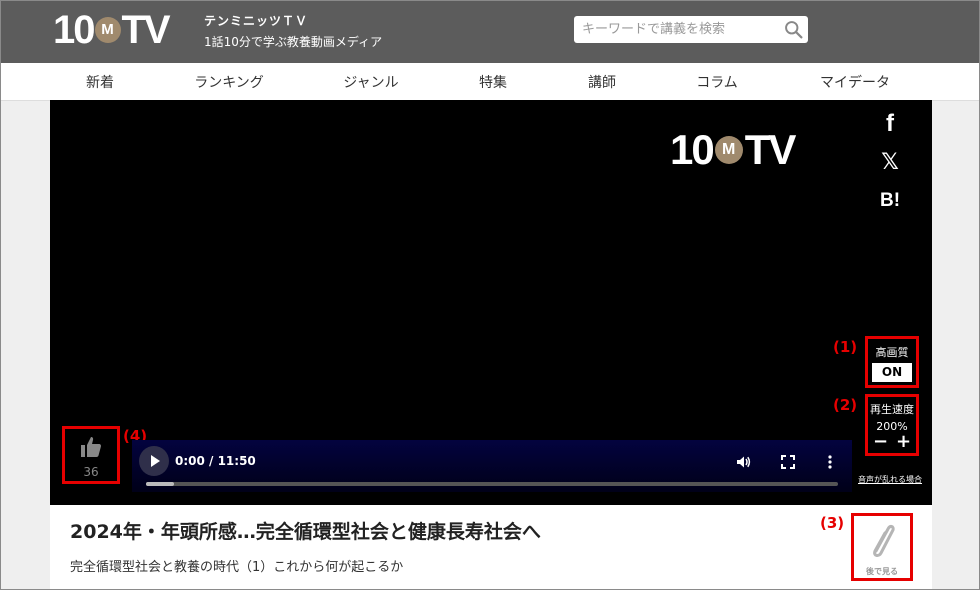 Image resolution: width=980 pixels, height=590 pixels. Describe the element at coordinates (728, 150) in the screenshot. I see `player-logo-ball: M` at that location.